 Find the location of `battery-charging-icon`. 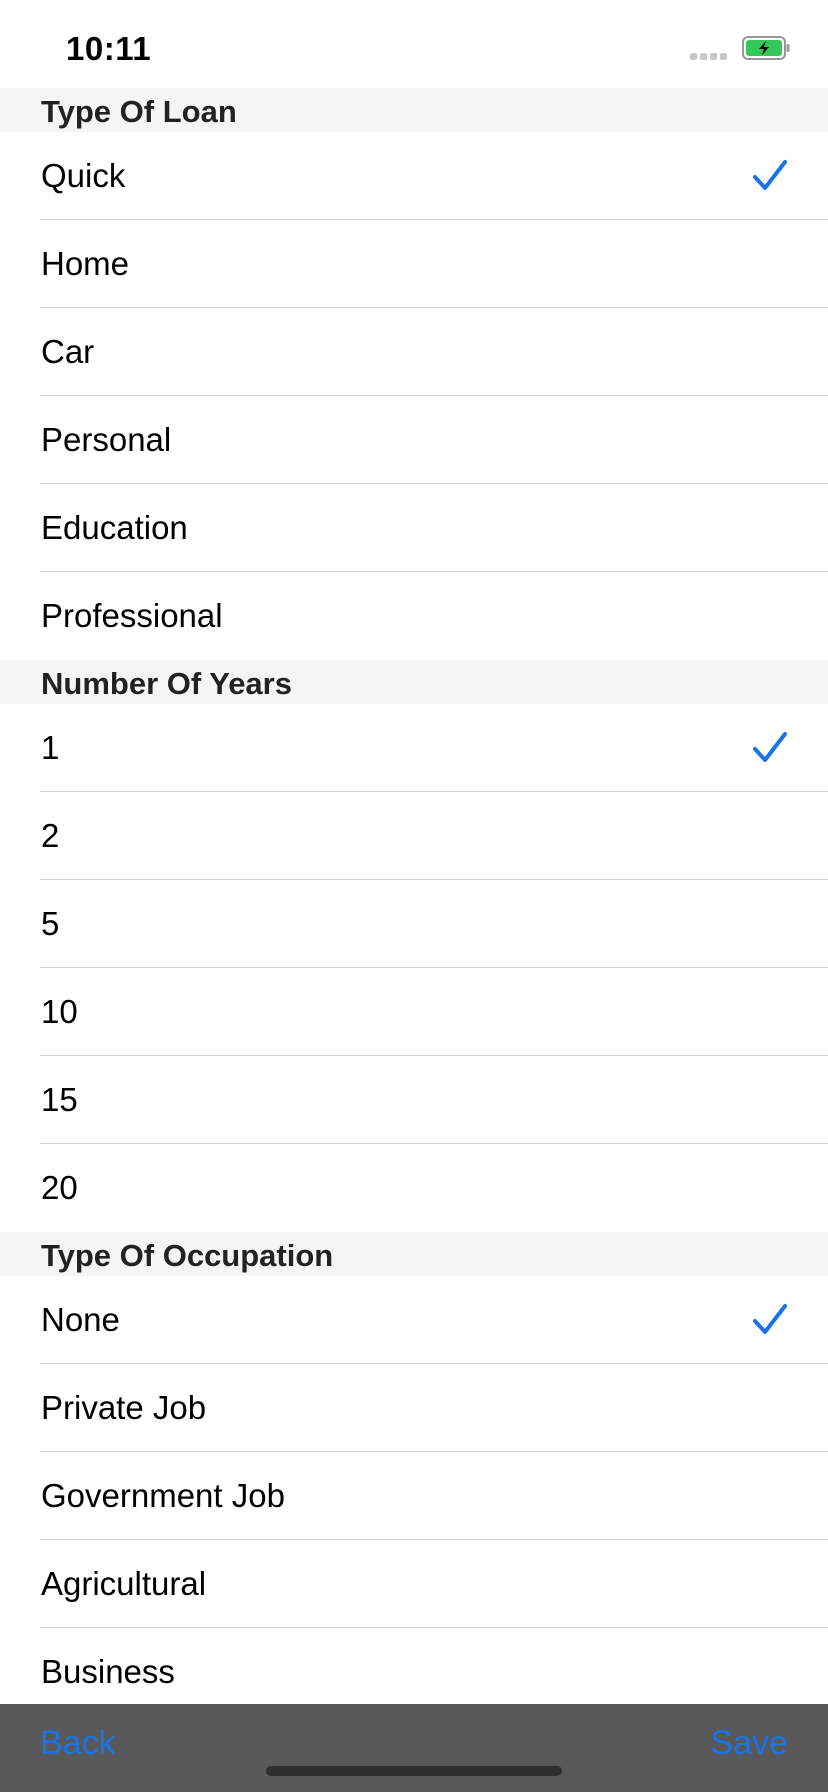

battery-charging-icon is located at coordinates (766, 48).